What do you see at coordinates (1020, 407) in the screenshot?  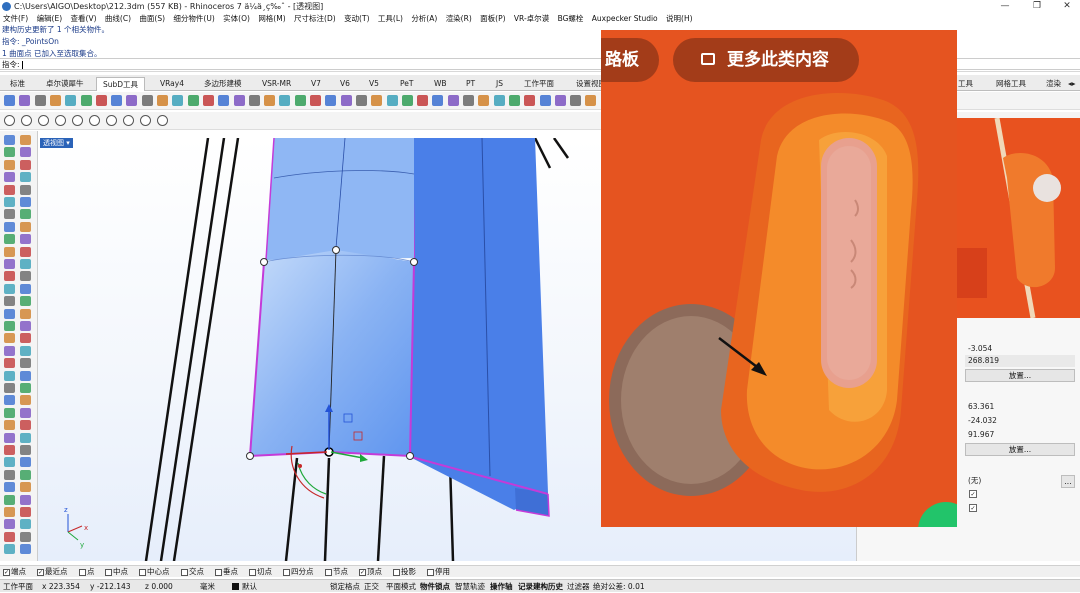 I see `property-value: 63.361` at bounding box center [1020, 407].